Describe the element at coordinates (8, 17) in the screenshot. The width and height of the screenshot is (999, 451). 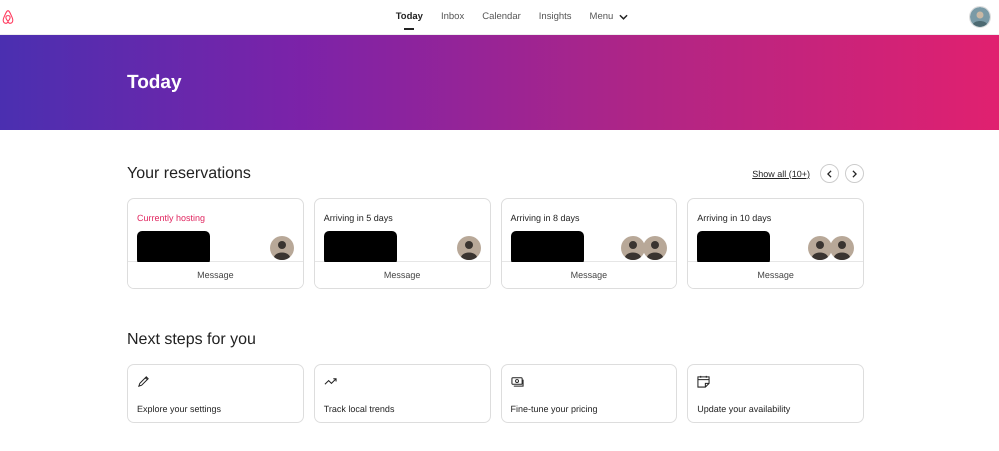
I see `logo-icon` at that location.